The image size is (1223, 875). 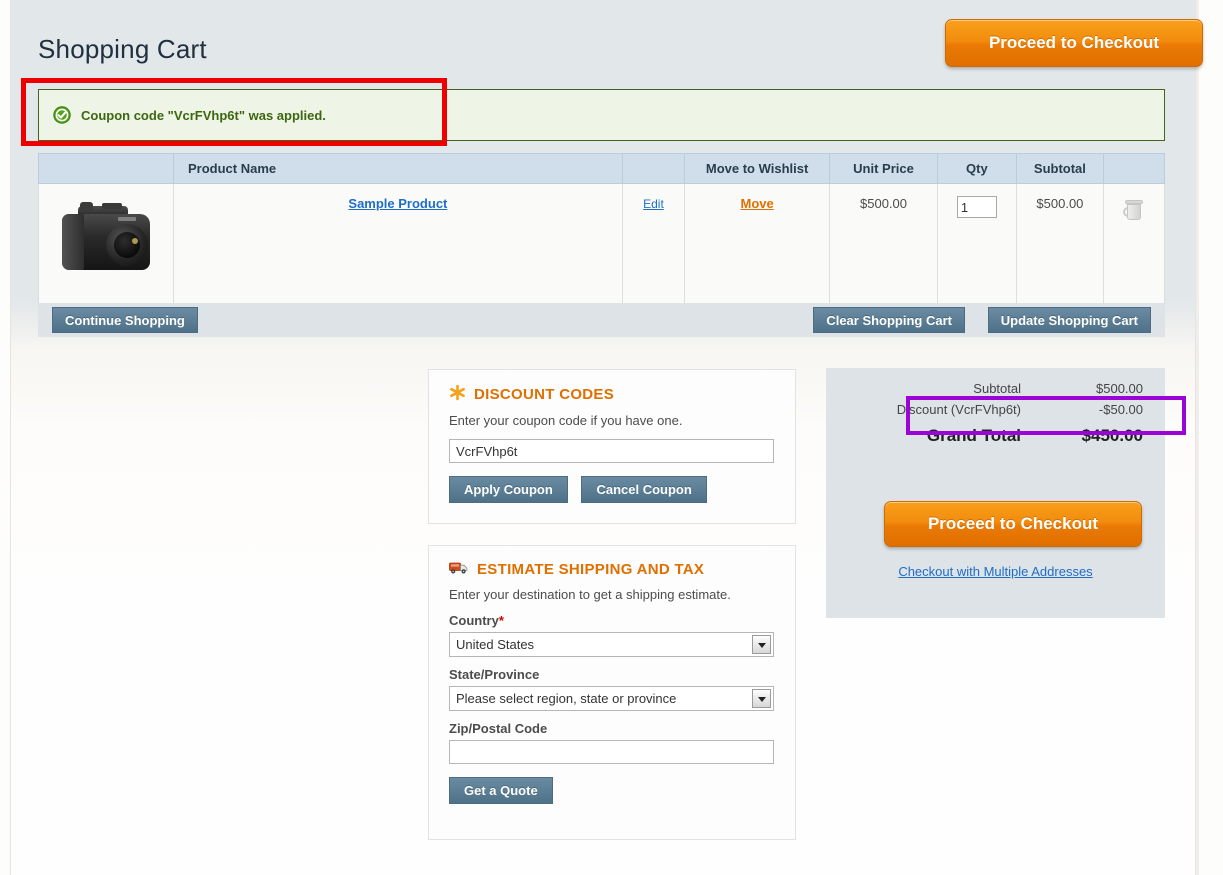 I want to click on coupon-success-text: Coupon code "VcrFVhp6t" was applied., so click(x=203, y=115).